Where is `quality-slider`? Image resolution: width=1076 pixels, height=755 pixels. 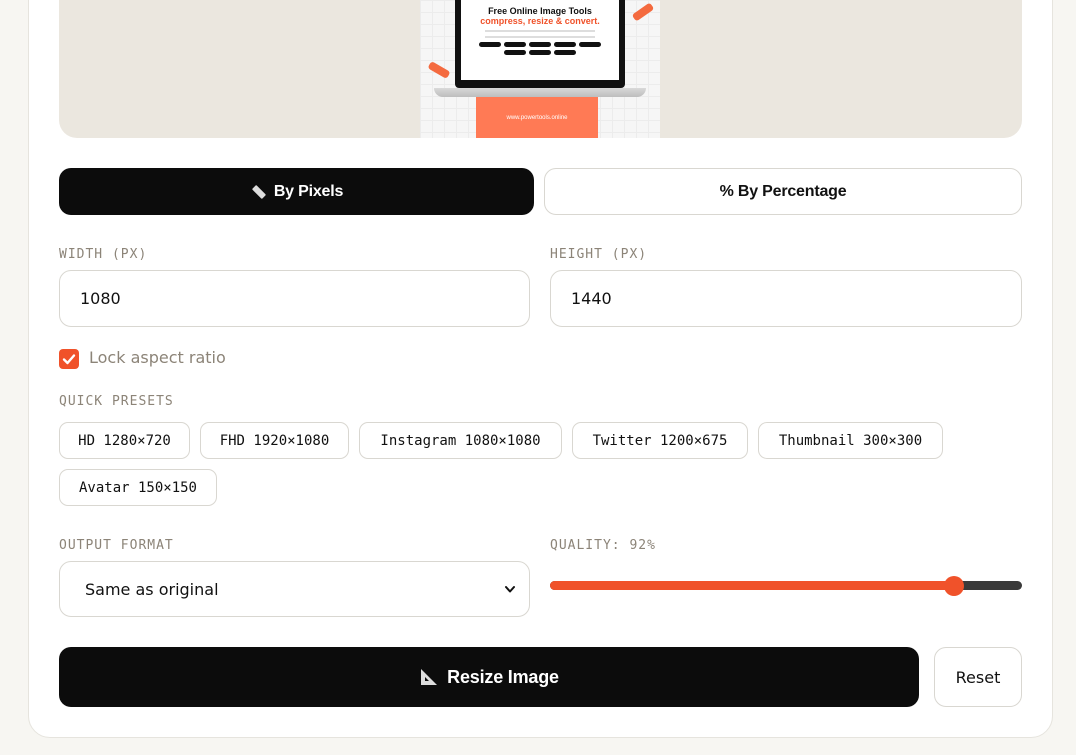 quality-slider is located at coordinates (786, 586).